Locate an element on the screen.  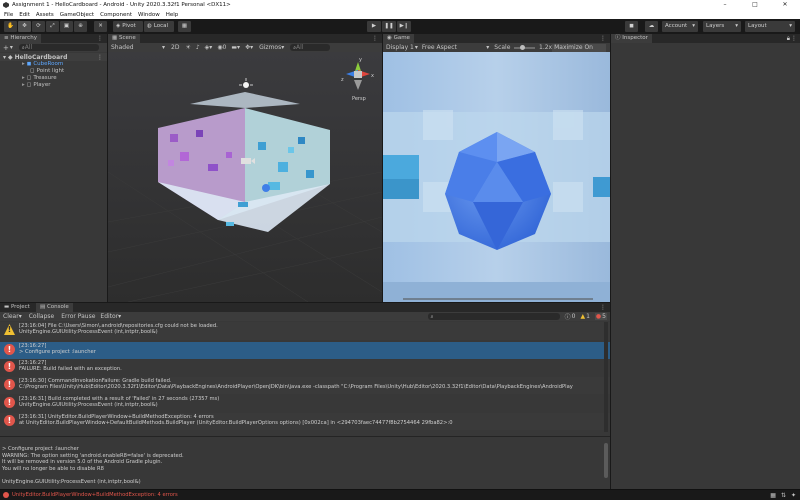
aspect-dropdown: Free Aspect ▾ is located at coordinates (455, 47).